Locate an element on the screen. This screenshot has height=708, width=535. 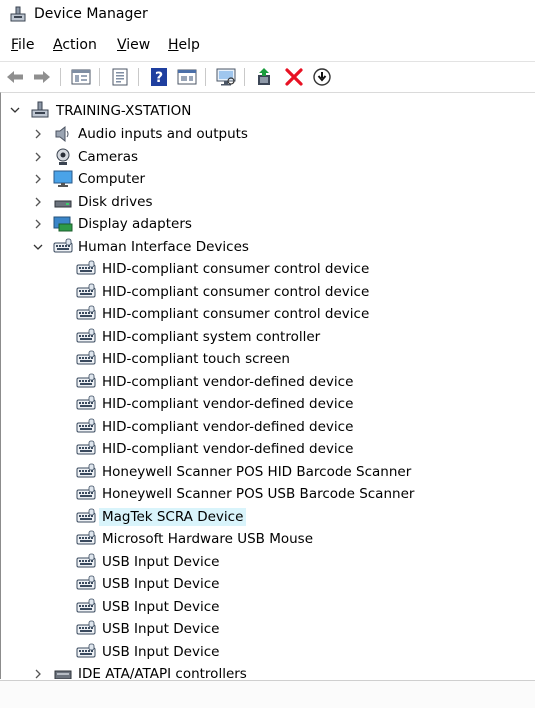
disk-drive-icon is located at coordinates (63, 202).